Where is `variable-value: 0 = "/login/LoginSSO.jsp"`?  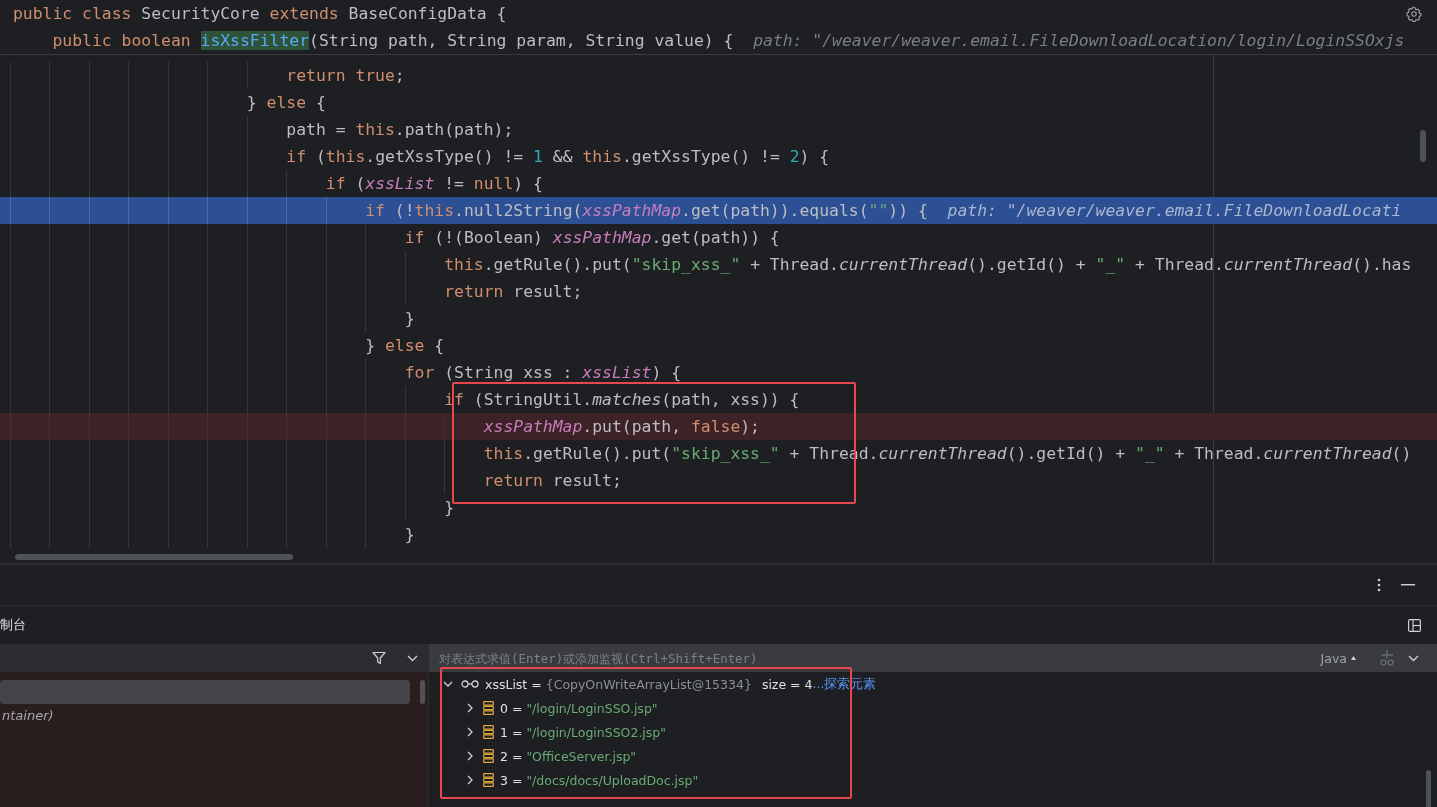
variable-value: 0 = "/login/LoginSSO.jsp" is located at coordinates (579, 708).